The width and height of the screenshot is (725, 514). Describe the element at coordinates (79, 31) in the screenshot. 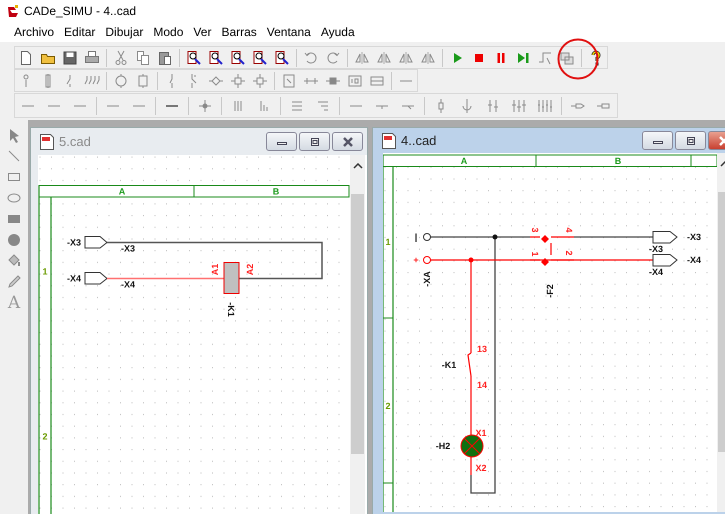

I see `menu-item: Editar` at that location.